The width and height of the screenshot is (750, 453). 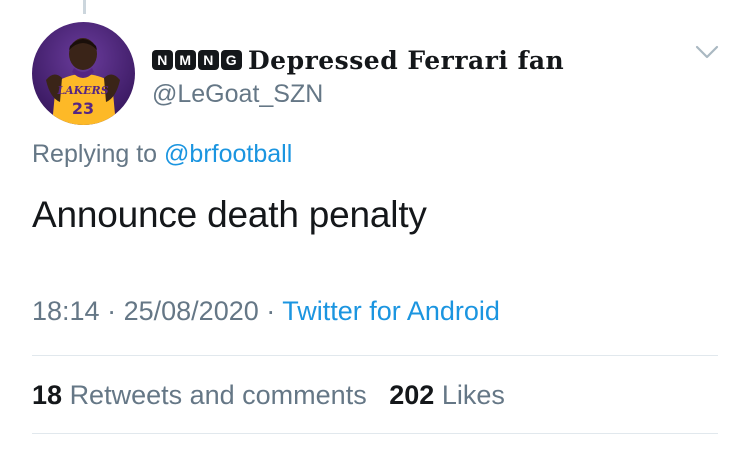 I want to click on tweet-time: 18:14, so click(x=66, y=311).